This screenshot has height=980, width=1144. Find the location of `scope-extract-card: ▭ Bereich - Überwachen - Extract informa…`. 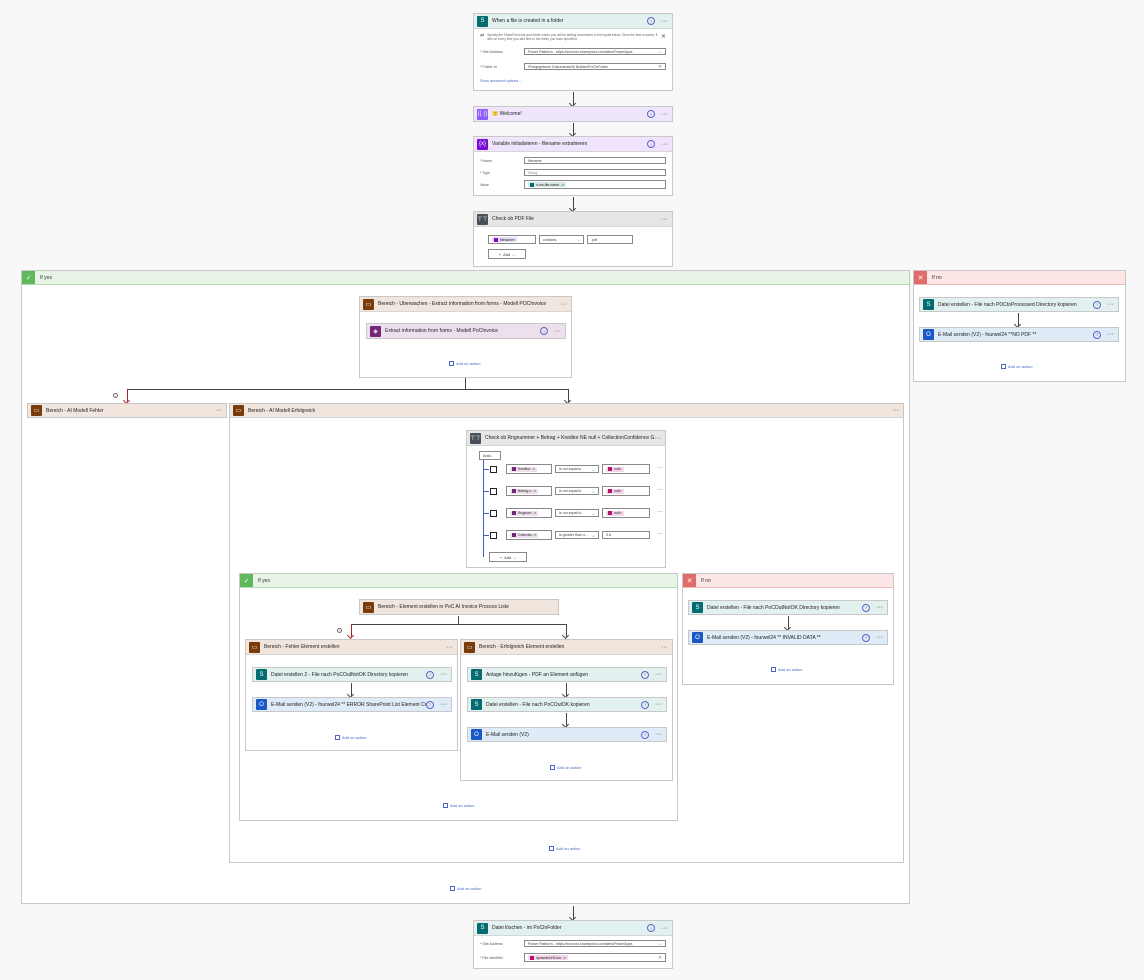

scope-extract-card: ▭ Bereich - Überwachen - Extract informa… is located at coordinates (465, 337).